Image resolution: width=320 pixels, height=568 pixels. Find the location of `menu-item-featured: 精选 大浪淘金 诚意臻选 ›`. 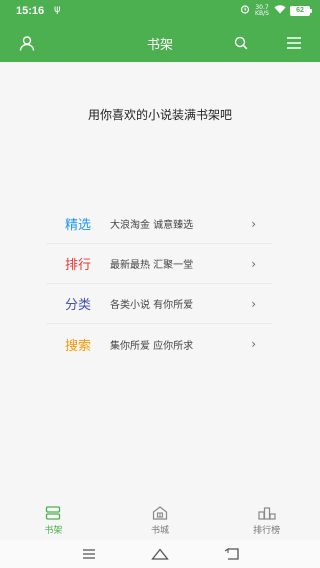

menu-item-featured: 精选 大浪淘金 诚意臻选 › is located at coordinates (159, 224).